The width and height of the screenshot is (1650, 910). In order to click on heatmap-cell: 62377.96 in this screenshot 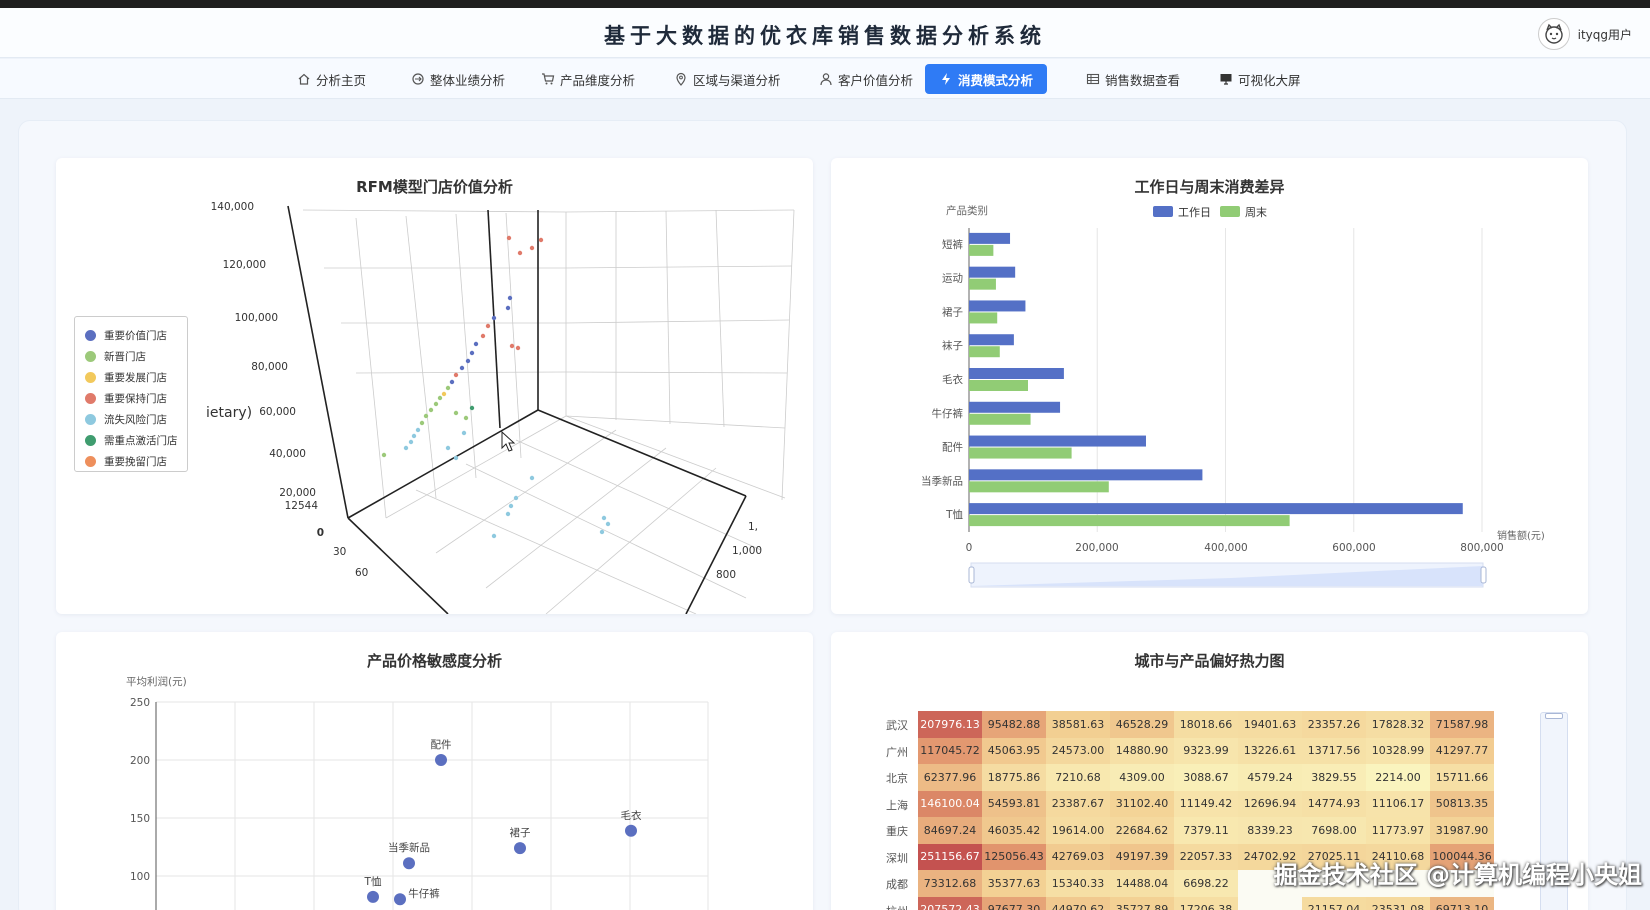, I will do `click(950, 777)`.